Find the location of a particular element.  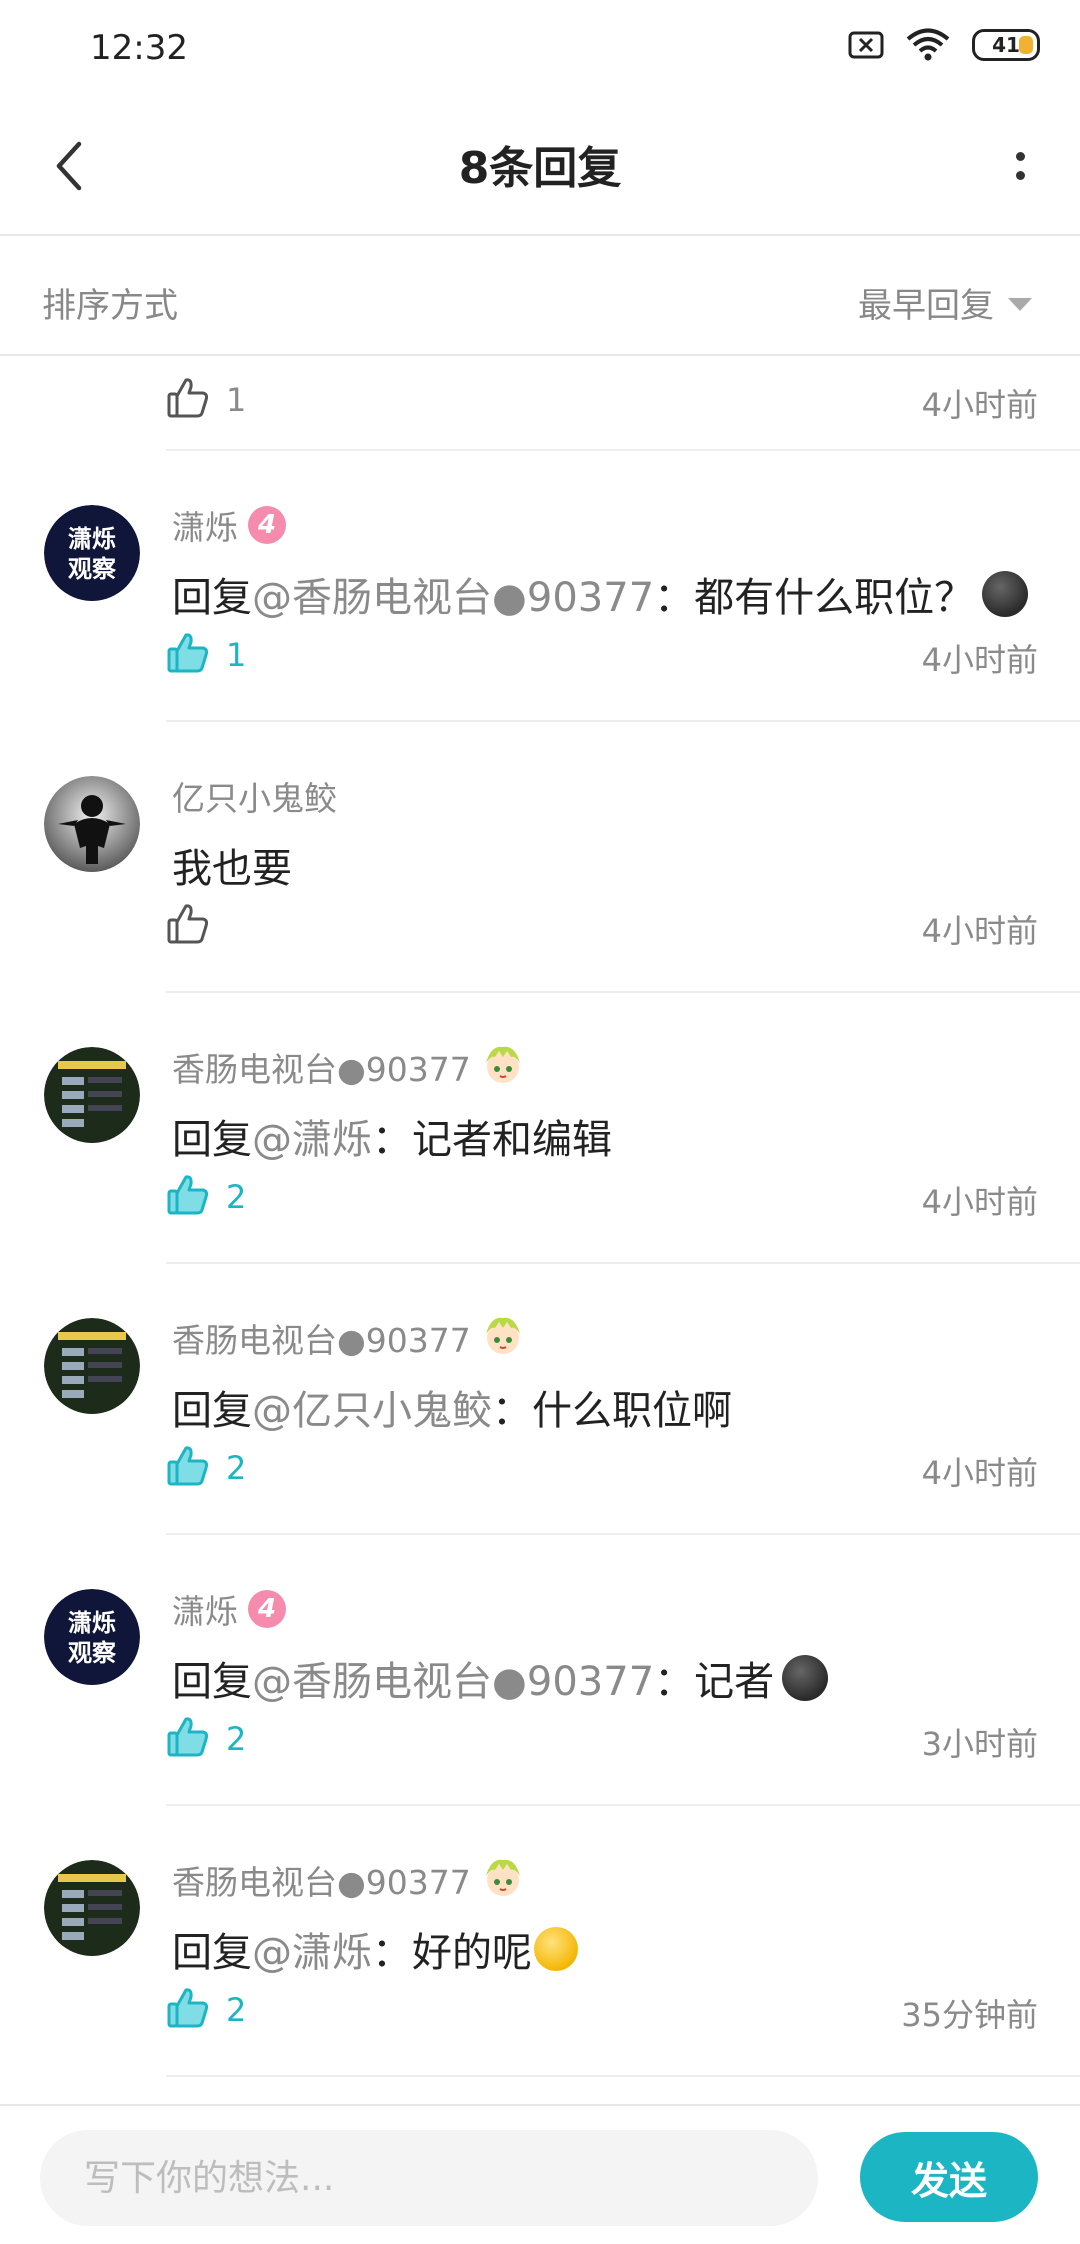

username-row: 潇烁 4 is located at coordinates (229, 1609).